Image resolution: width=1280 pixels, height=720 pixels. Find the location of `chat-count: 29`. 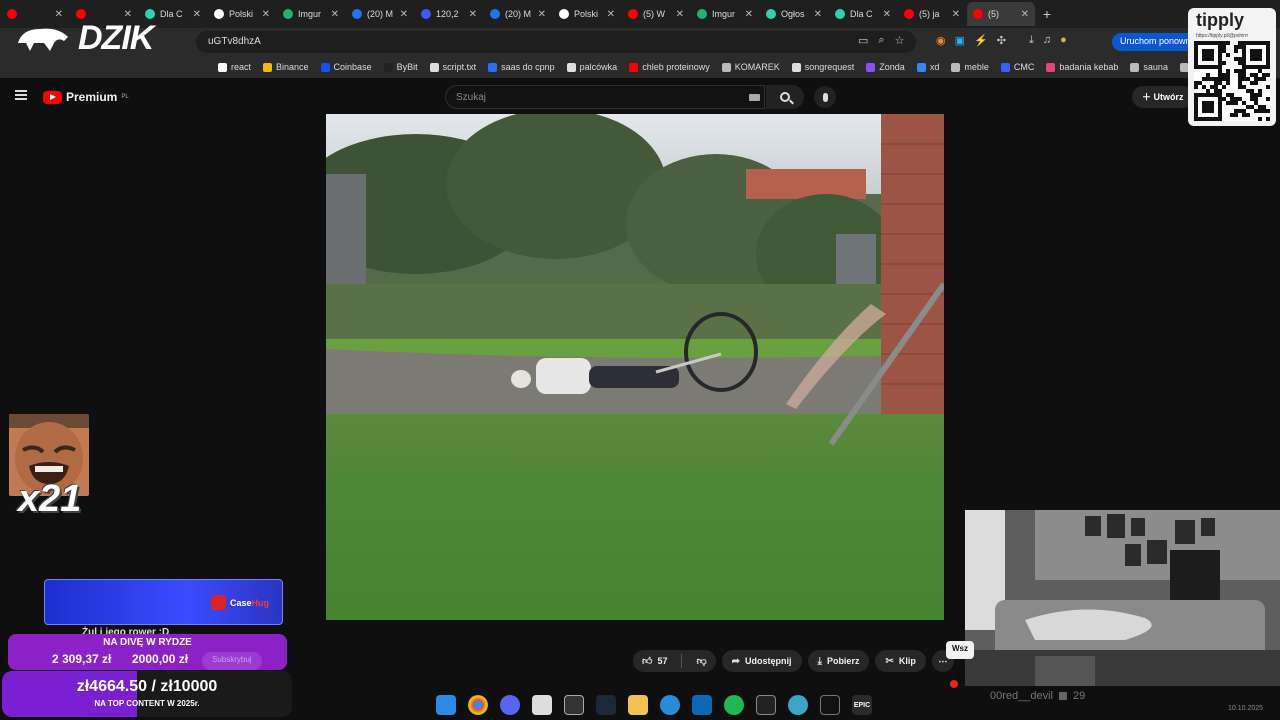

chat-count: 29 is located at coordinates (1079, 696).